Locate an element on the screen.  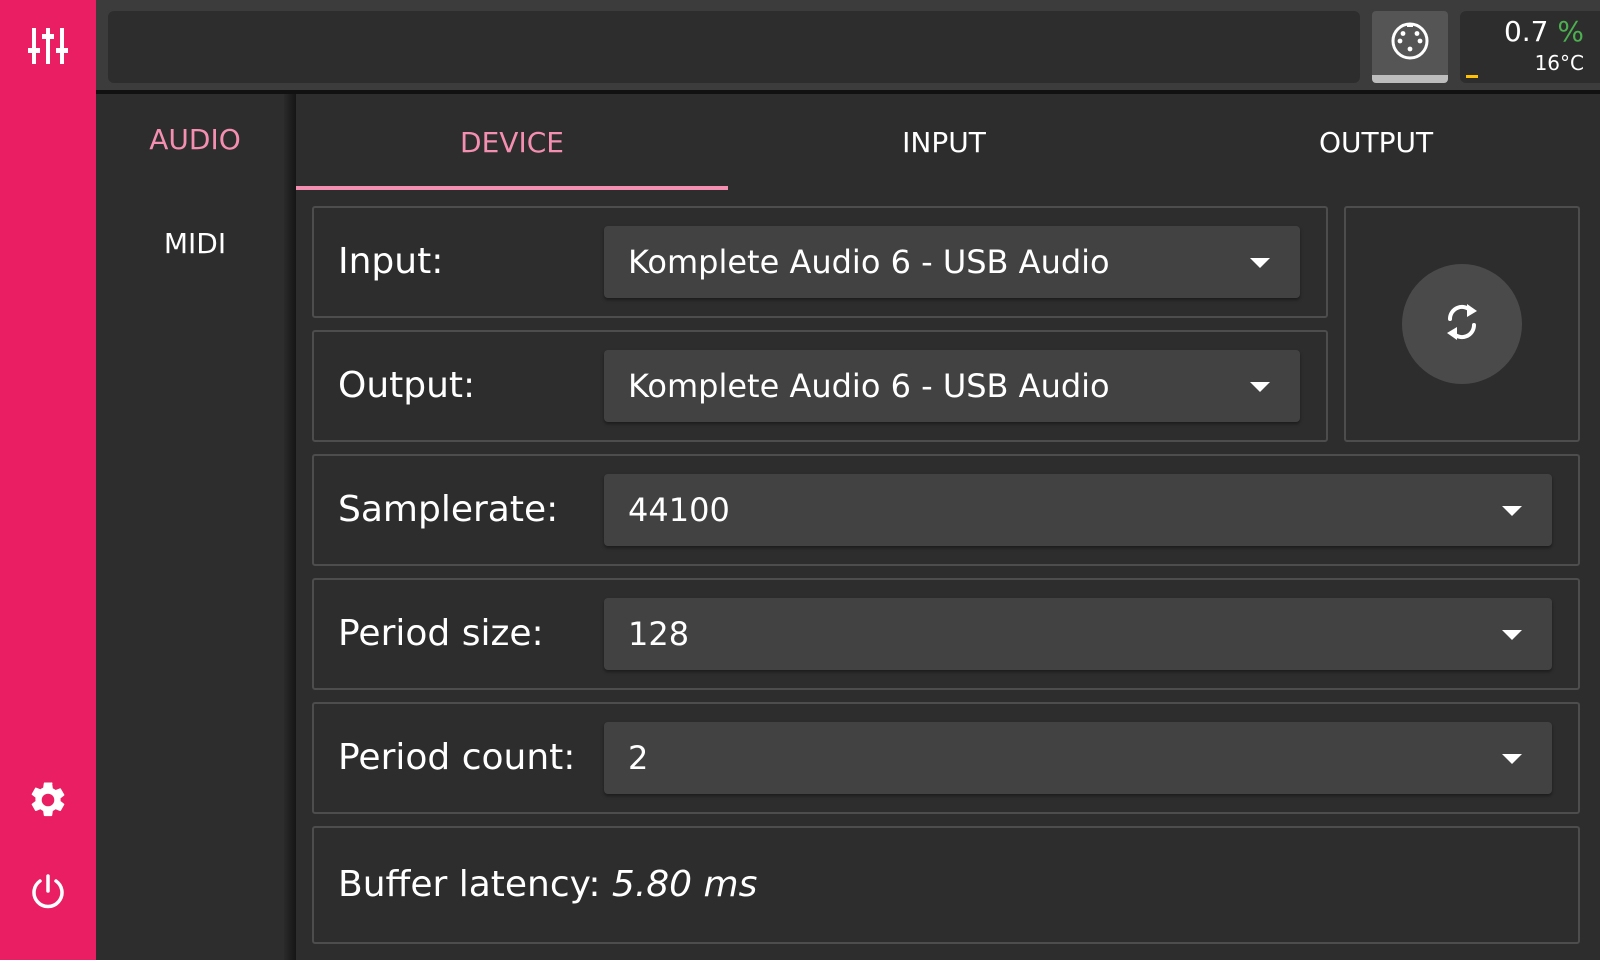
samplerate-card: Samplerate: 44100 is located at coordinates (946, 510).